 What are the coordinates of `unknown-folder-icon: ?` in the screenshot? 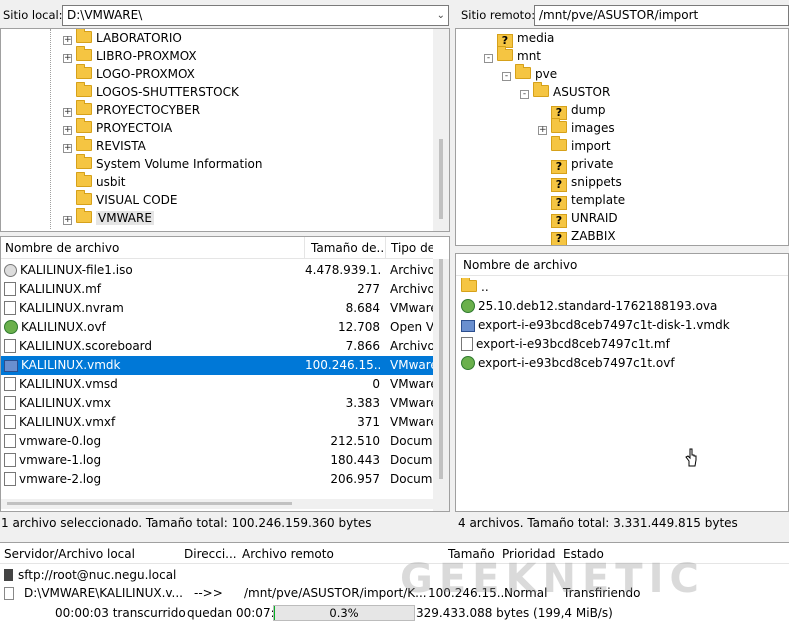 It's located at (559, 238).